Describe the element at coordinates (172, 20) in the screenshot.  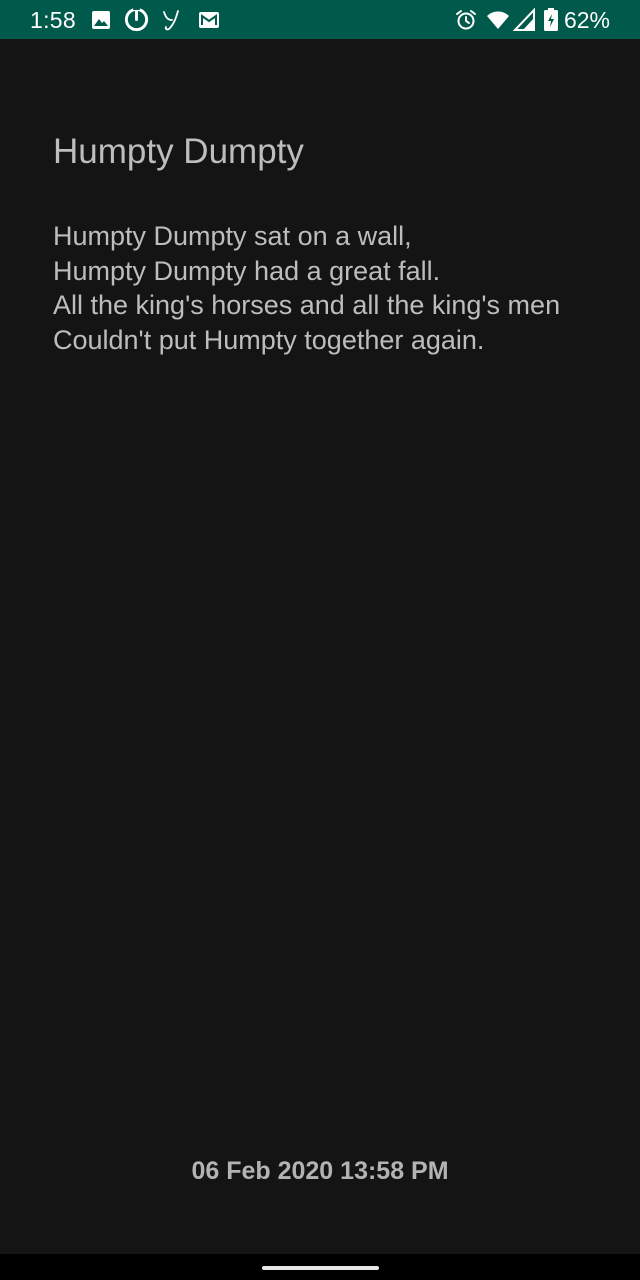
I see `yahoo-y-icon` at that location.